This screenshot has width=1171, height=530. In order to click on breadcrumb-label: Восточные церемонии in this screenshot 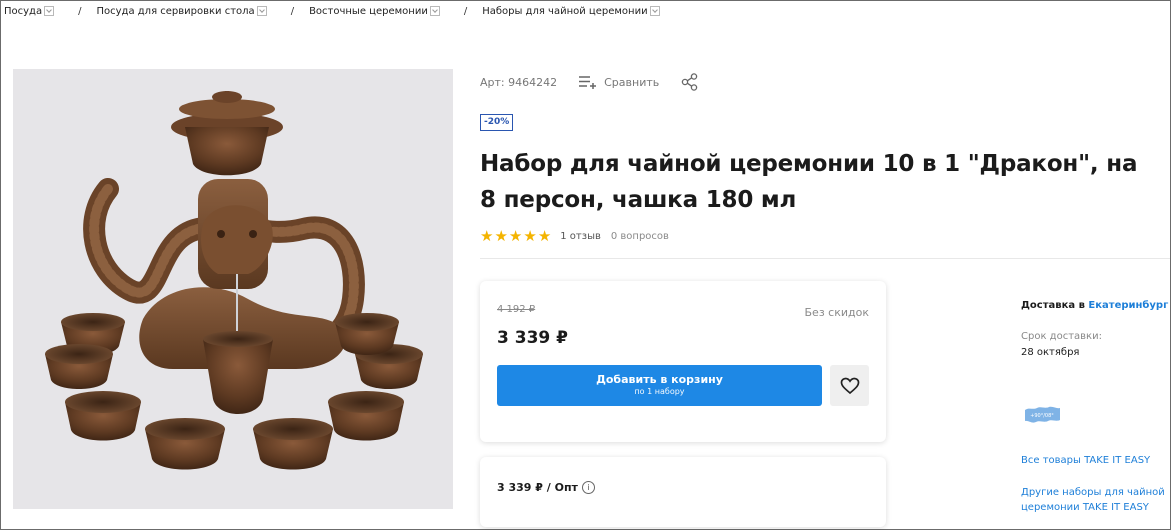, I will do `click(368, 11)`.